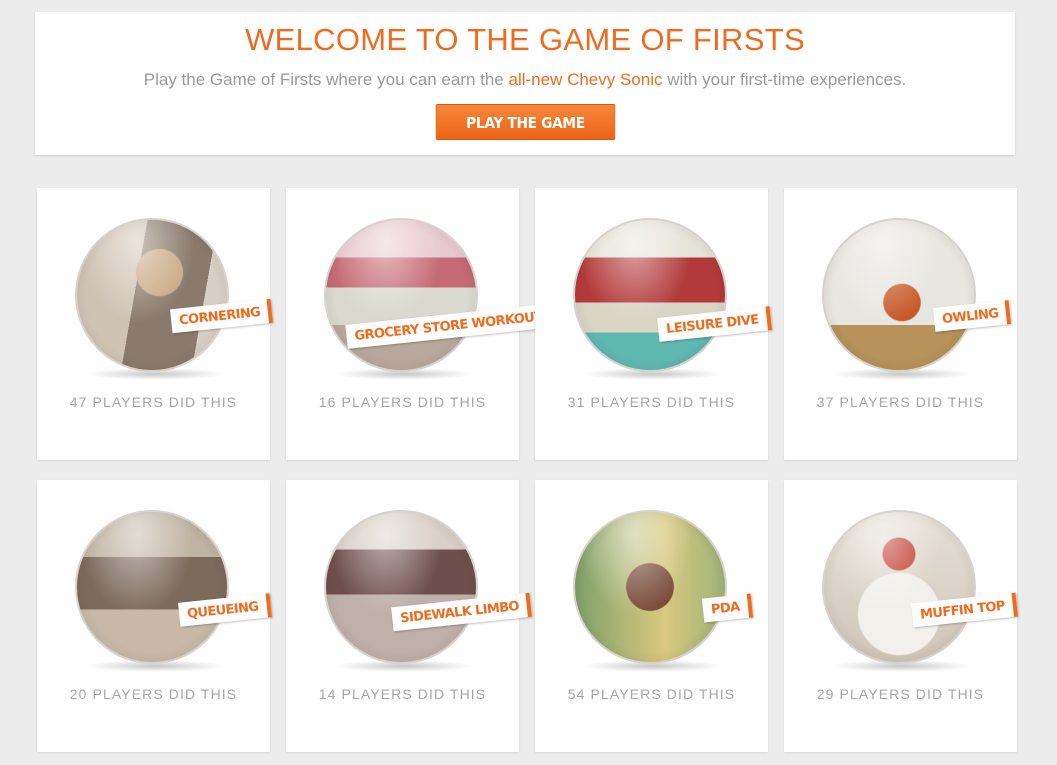  I want to click on players-count: 37 PLAYERS DID THIS, so click(900, 402).